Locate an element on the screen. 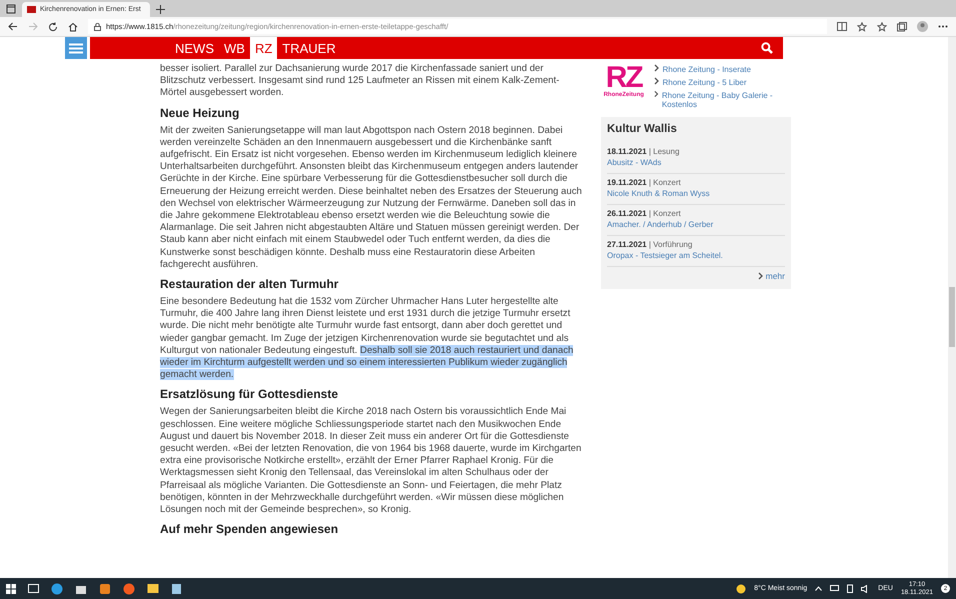  reload-icon is located at coordinates (53, 27).